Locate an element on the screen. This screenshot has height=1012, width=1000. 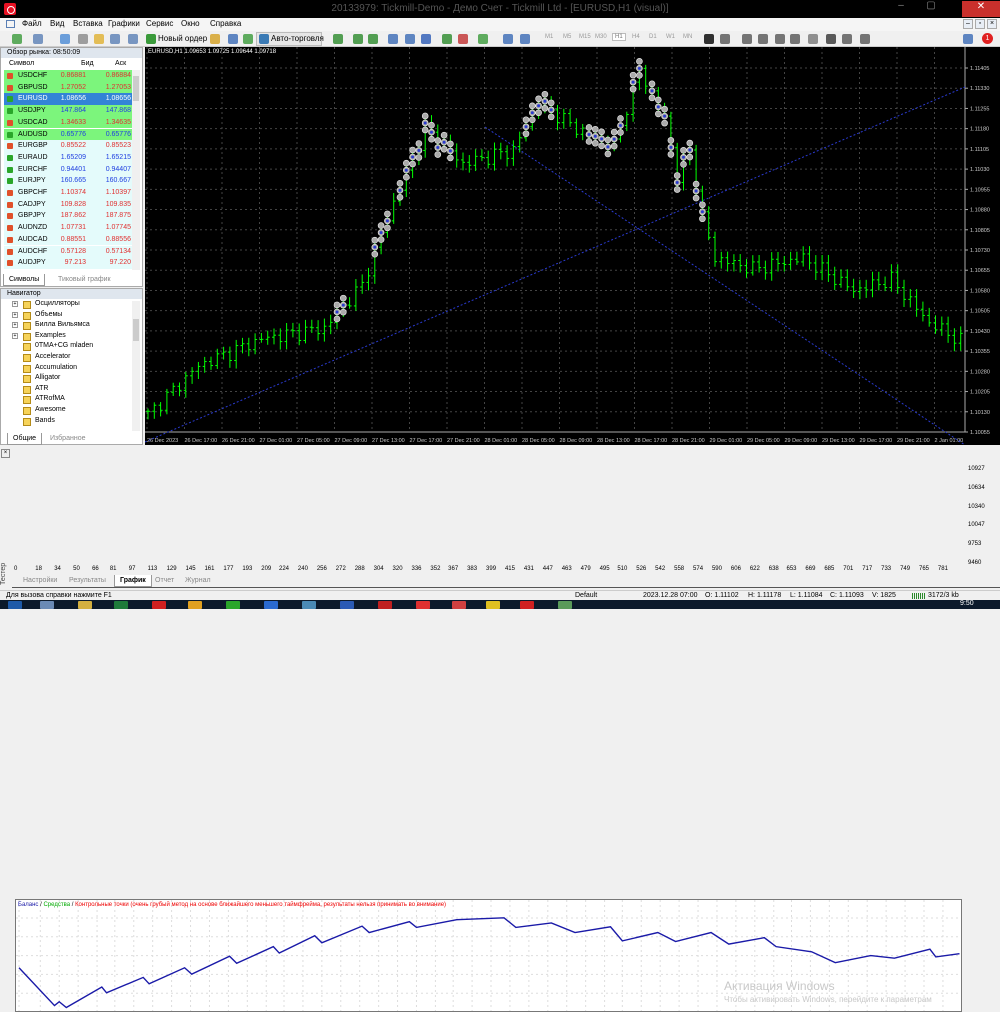
navigator-item: 0TMA+CG mladen is located at coordinates (58, 346).